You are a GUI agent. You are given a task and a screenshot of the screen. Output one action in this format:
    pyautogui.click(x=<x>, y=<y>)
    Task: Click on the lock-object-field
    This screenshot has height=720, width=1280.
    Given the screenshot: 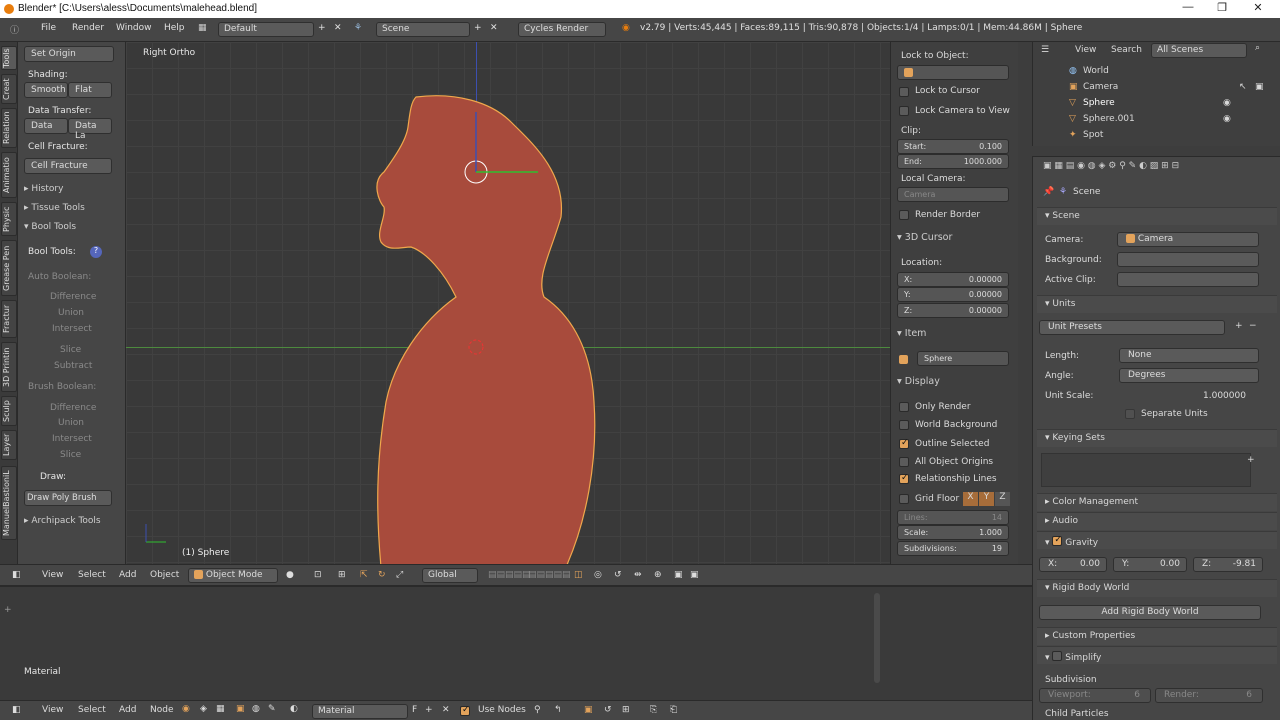 What is the action you would take?
    pyautogui.click(x=953, y=72)
    